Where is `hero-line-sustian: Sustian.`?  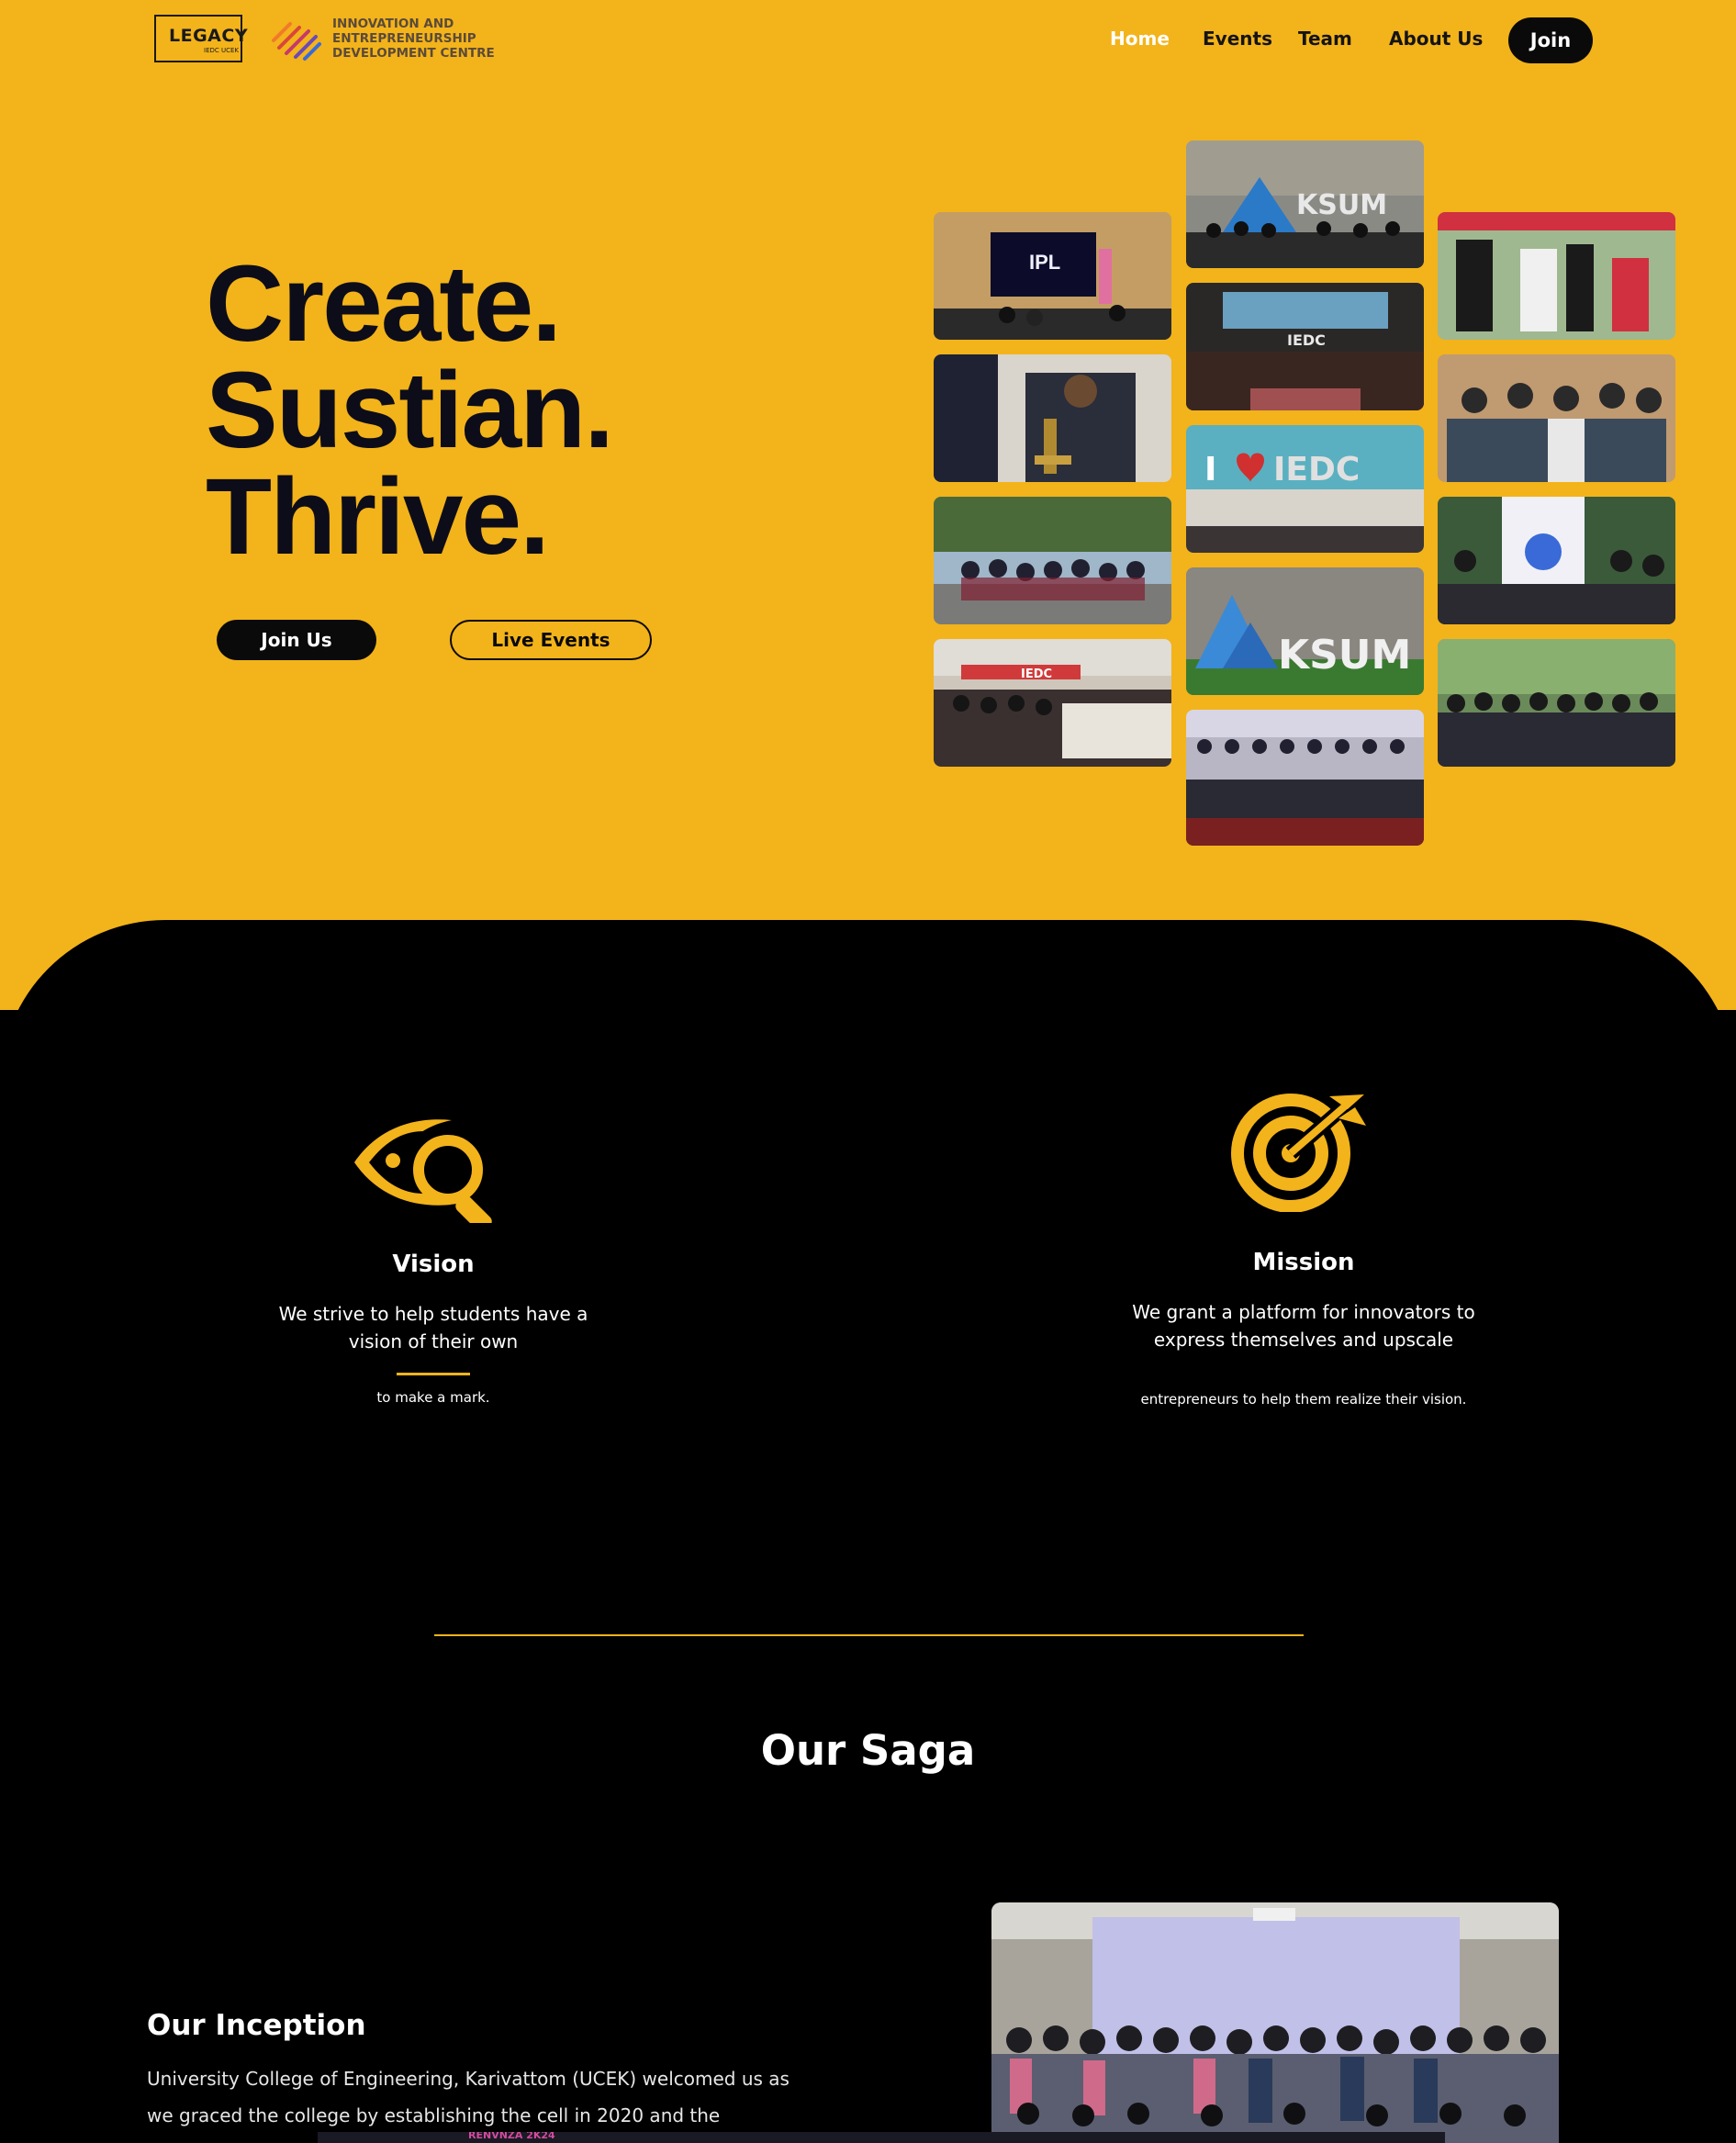
hero-line-sustian: Sustian. is located at coordinates (410, 410).